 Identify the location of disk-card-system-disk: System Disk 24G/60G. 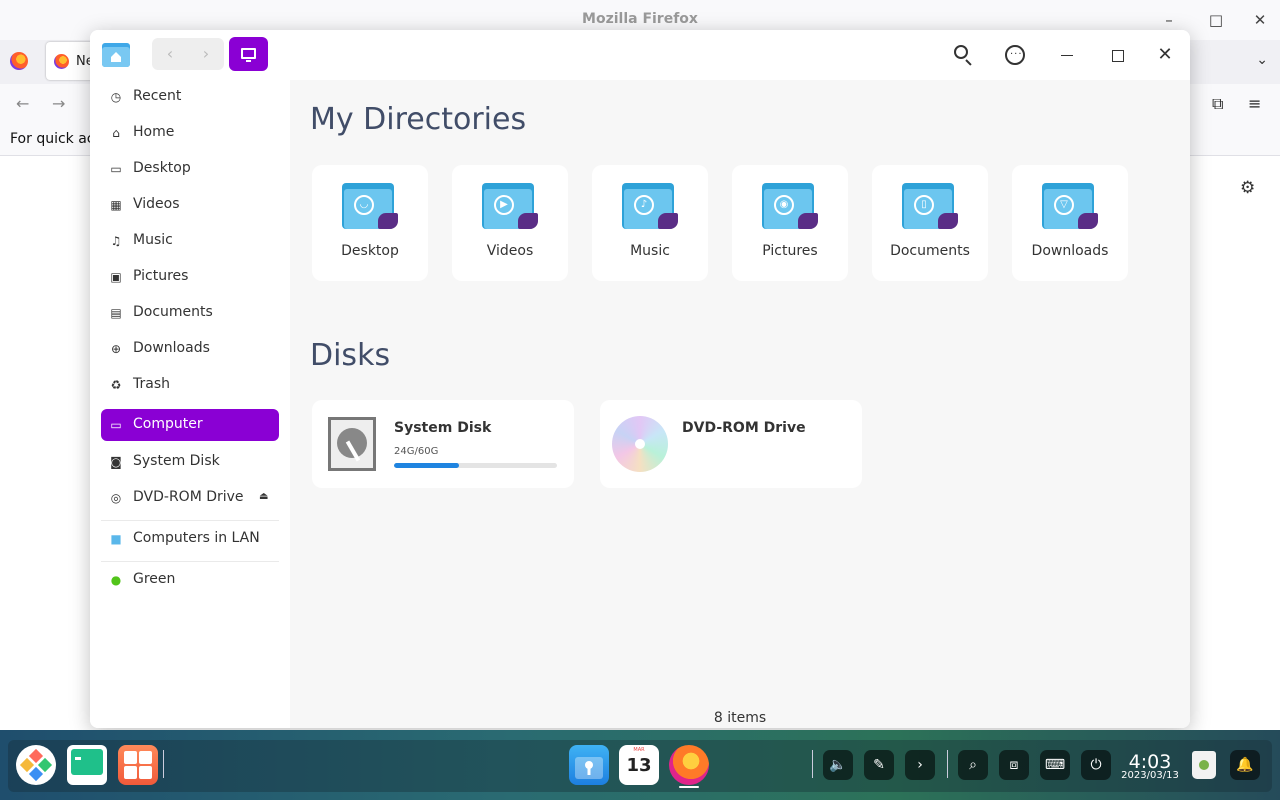
(443, 444).